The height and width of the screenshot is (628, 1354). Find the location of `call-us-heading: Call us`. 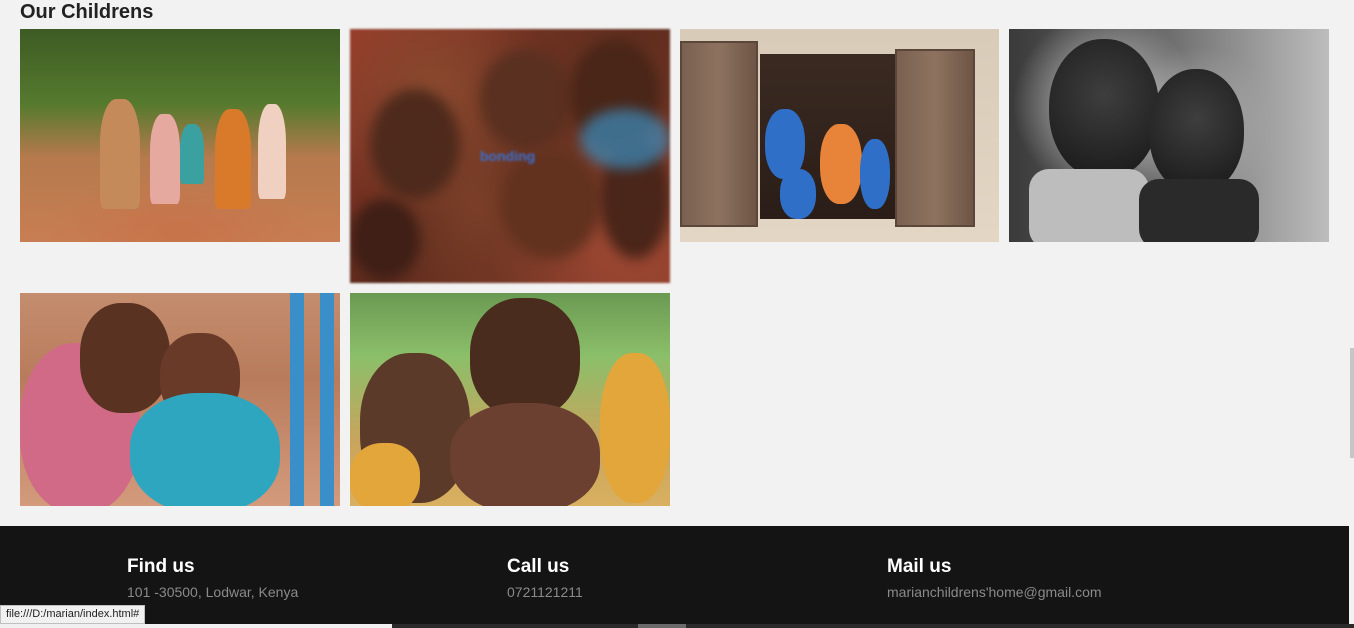

call-us-heading: Call us is located at coordinates (538, 566).